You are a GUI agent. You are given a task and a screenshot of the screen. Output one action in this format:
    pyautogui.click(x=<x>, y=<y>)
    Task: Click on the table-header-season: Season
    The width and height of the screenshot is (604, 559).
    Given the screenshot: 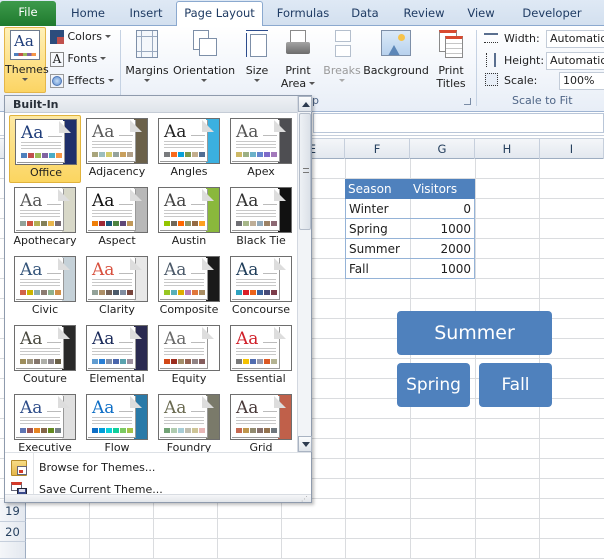 What is the action you would take?
    pyautogui.click(x=377, y=189)
    